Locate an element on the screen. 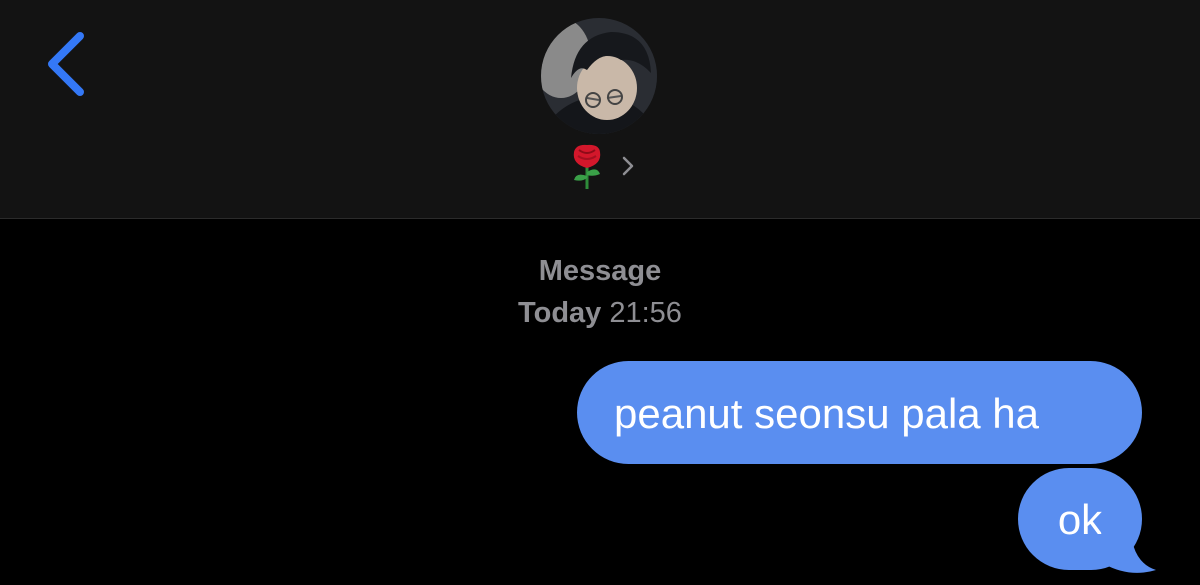 Image resolution: width=1200 pixels, height=585 pixels. contact-avatar is located at coordinates (599, 76).